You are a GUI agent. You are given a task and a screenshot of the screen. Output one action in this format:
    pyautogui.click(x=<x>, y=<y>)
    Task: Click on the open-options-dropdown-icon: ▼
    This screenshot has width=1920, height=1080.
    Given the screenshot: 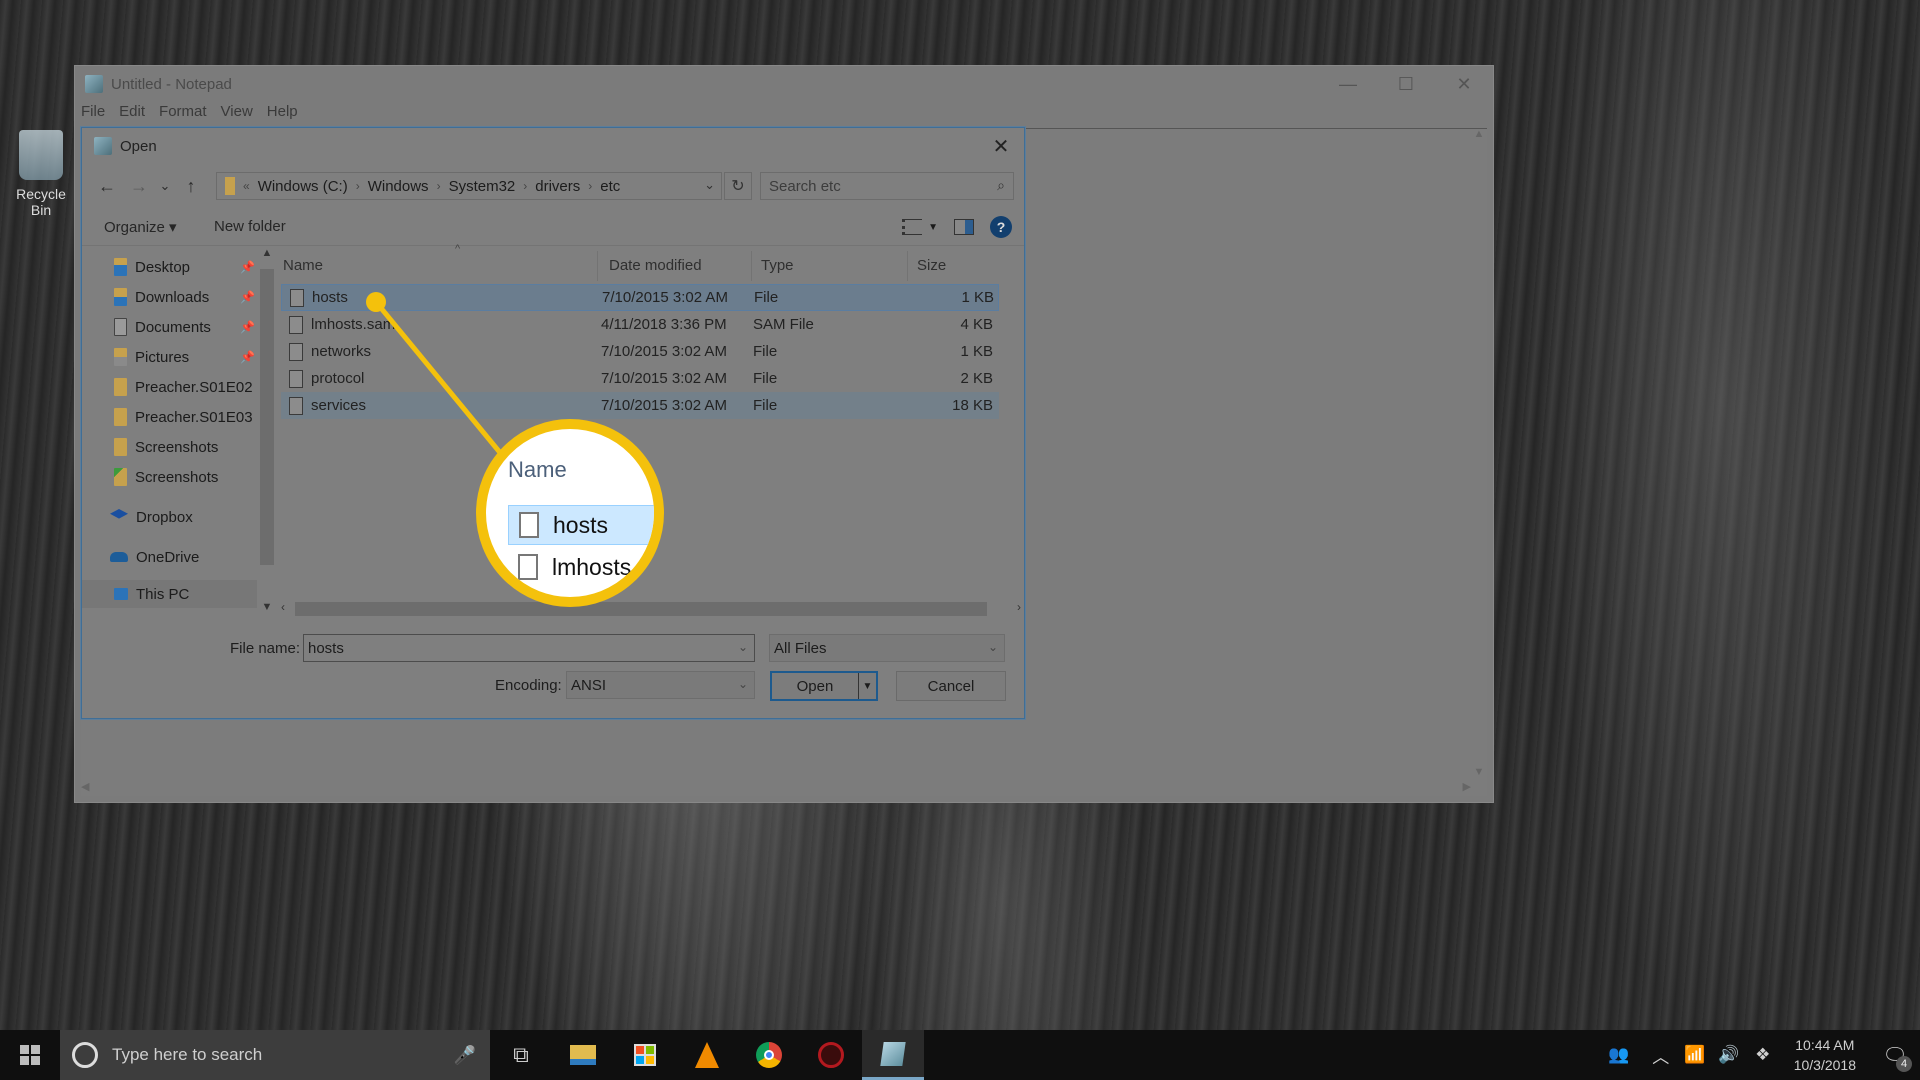 What is the action you would take?
    pyautogui.click(x=867, y=686)
    